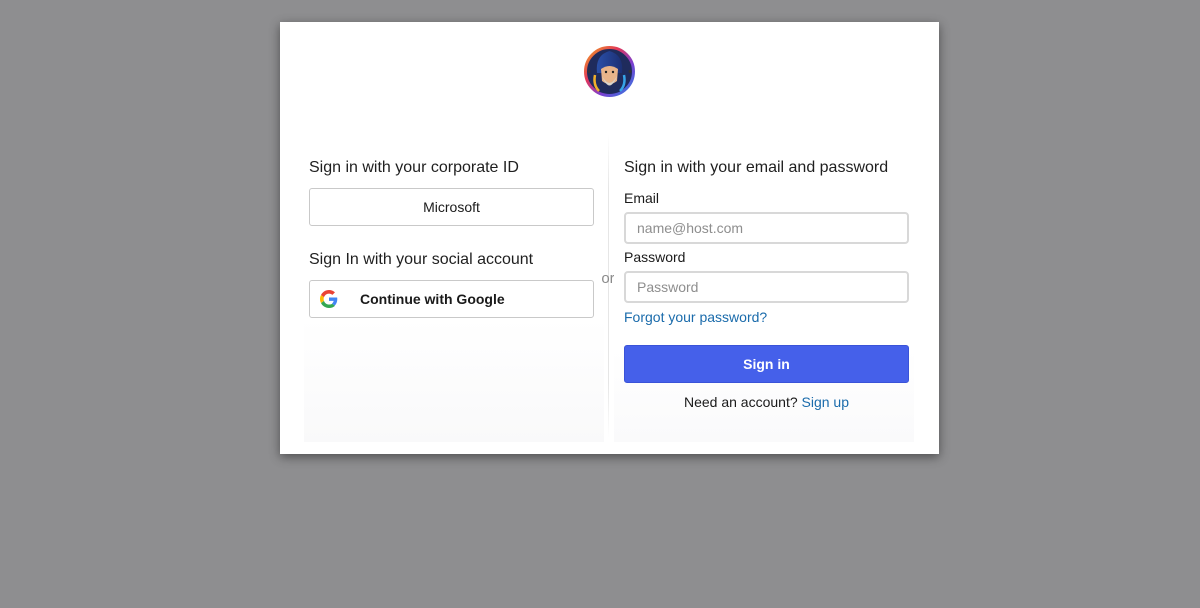  What do you see at coordinates (414, 167) in the screenshot?
I see `corporate-id-heading: Sign in with your corporate ID` at bounding box center [414, 167].